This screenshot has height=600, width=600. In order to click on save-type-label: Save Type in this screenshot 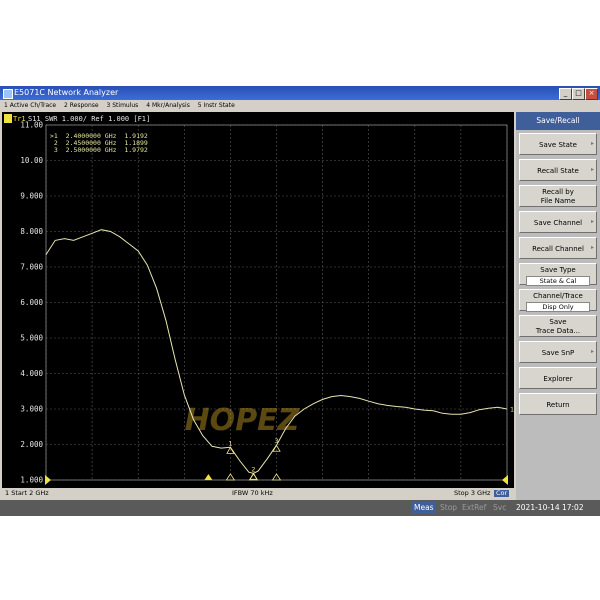, I will do `click(558, 270)`.